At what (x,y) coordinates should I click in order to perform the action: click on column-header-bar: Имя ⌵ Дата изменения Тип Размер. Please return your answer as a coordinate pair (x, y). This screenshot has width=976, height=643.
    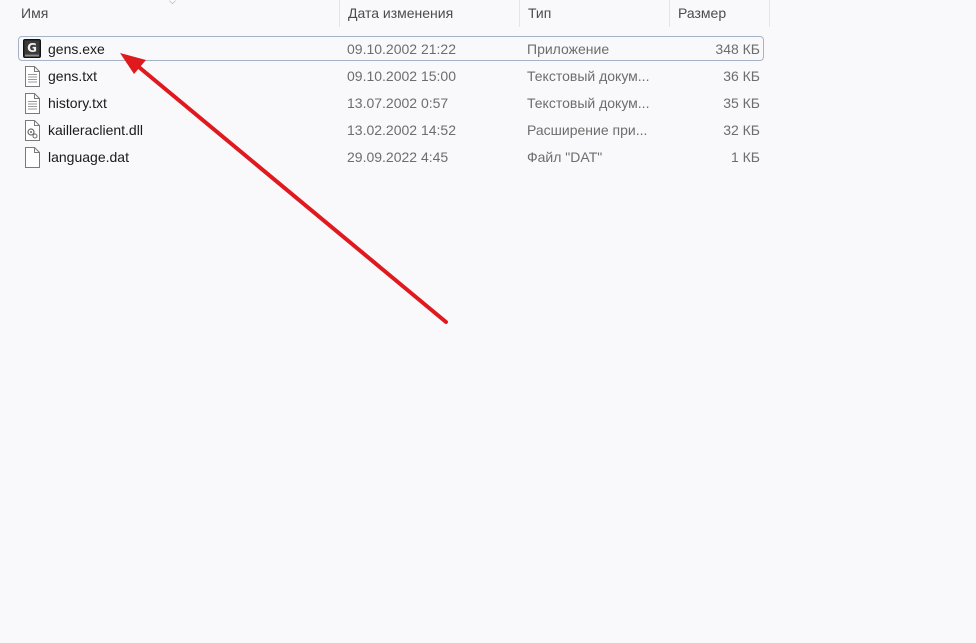
    Looking at the image, I should click on (385, 13).